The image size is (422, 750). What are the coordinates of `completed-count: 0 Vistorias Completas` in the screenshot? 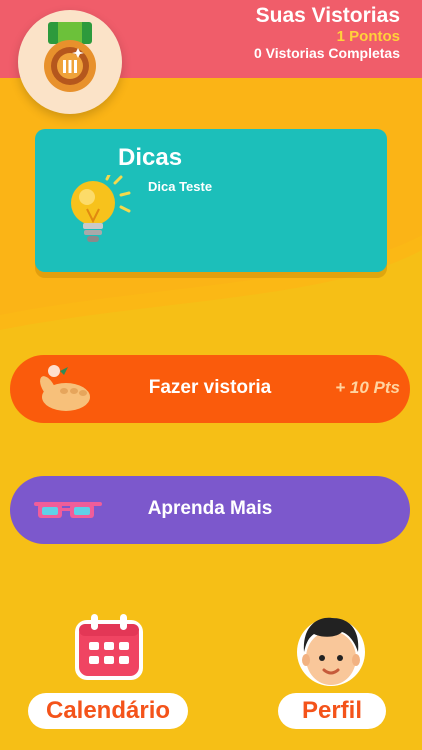 It's located at (326, 53).